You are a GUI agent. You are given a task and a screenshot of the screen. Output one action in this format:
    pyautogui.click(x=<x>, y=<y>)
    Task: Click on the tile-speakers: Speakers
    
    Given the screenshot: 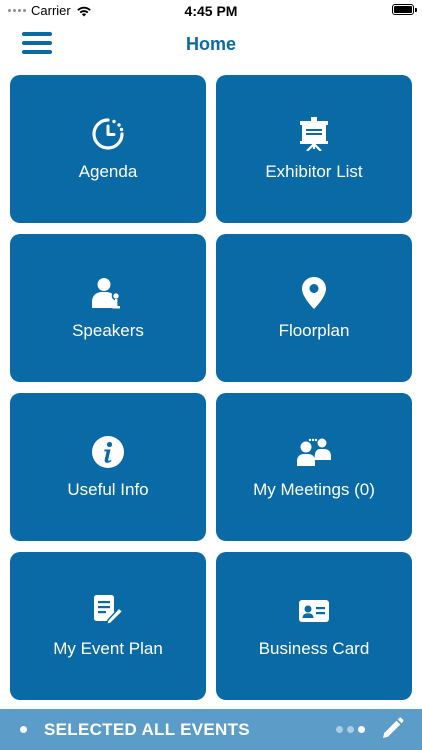 What is the action you would take?
    pyautogui.click(x=108, y=308)
    